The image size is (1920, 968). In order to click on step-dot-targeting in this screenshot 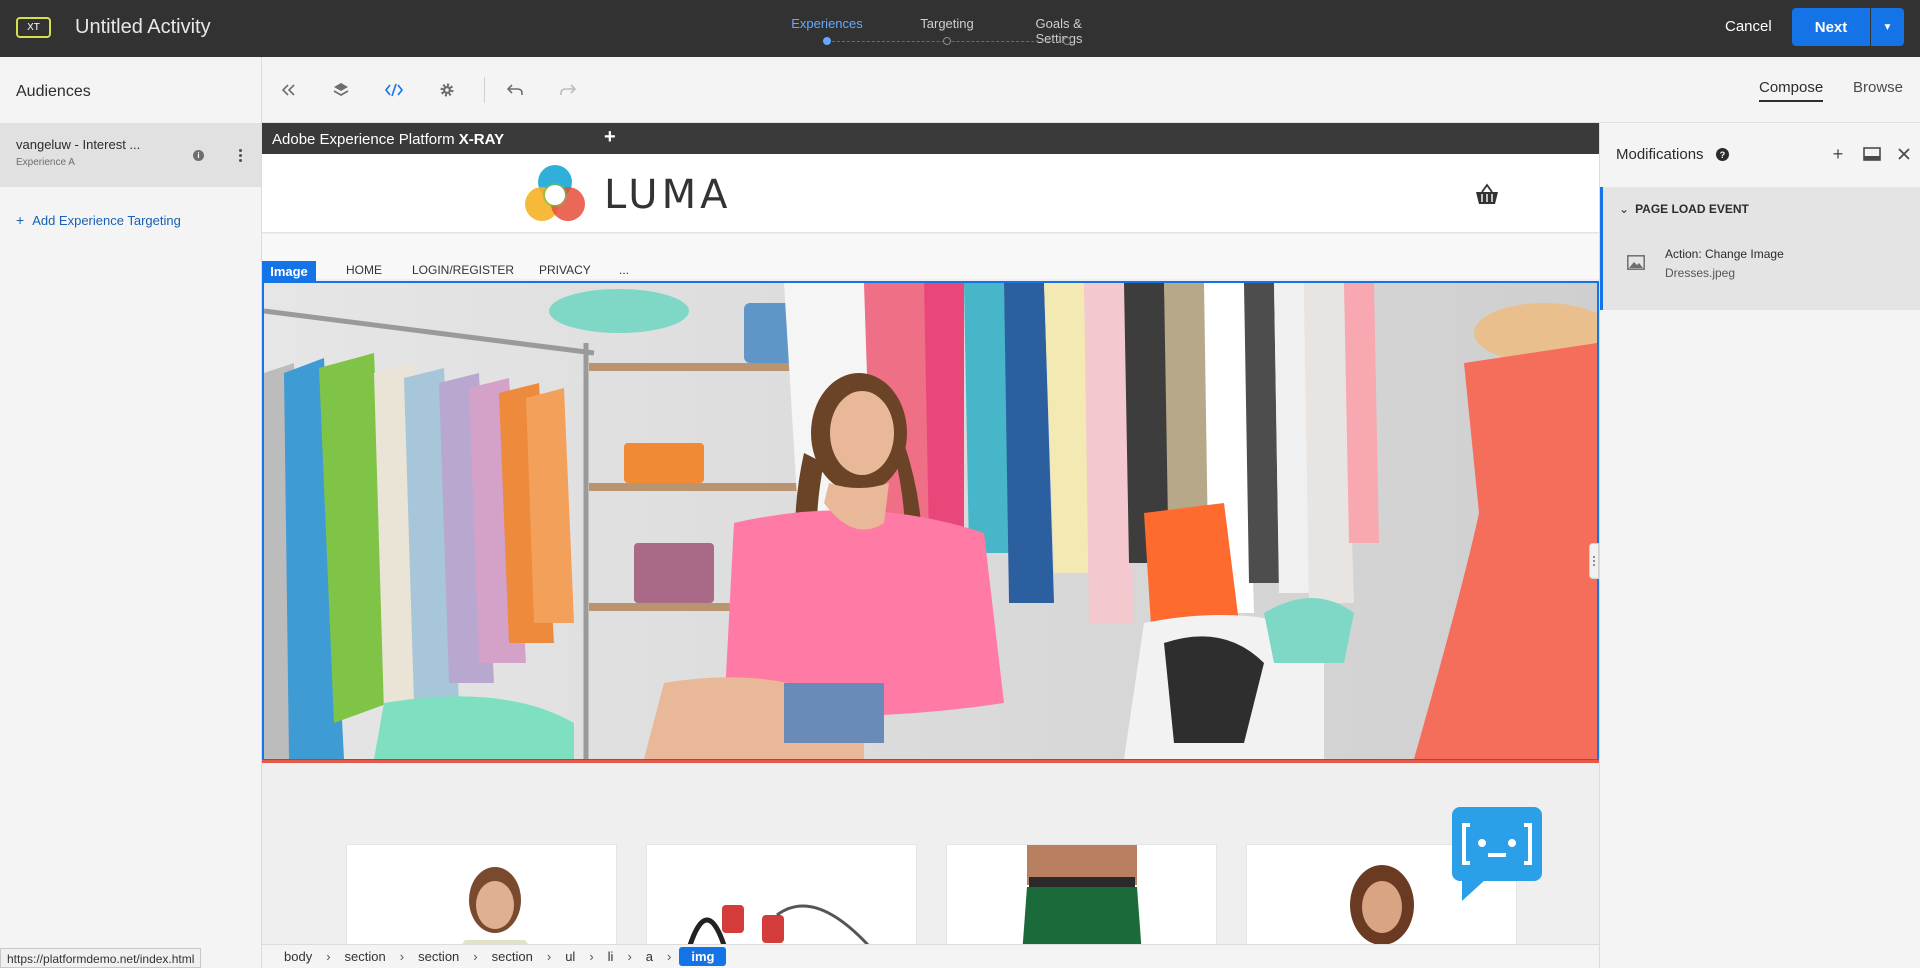, I will do `click(947, 41)`.